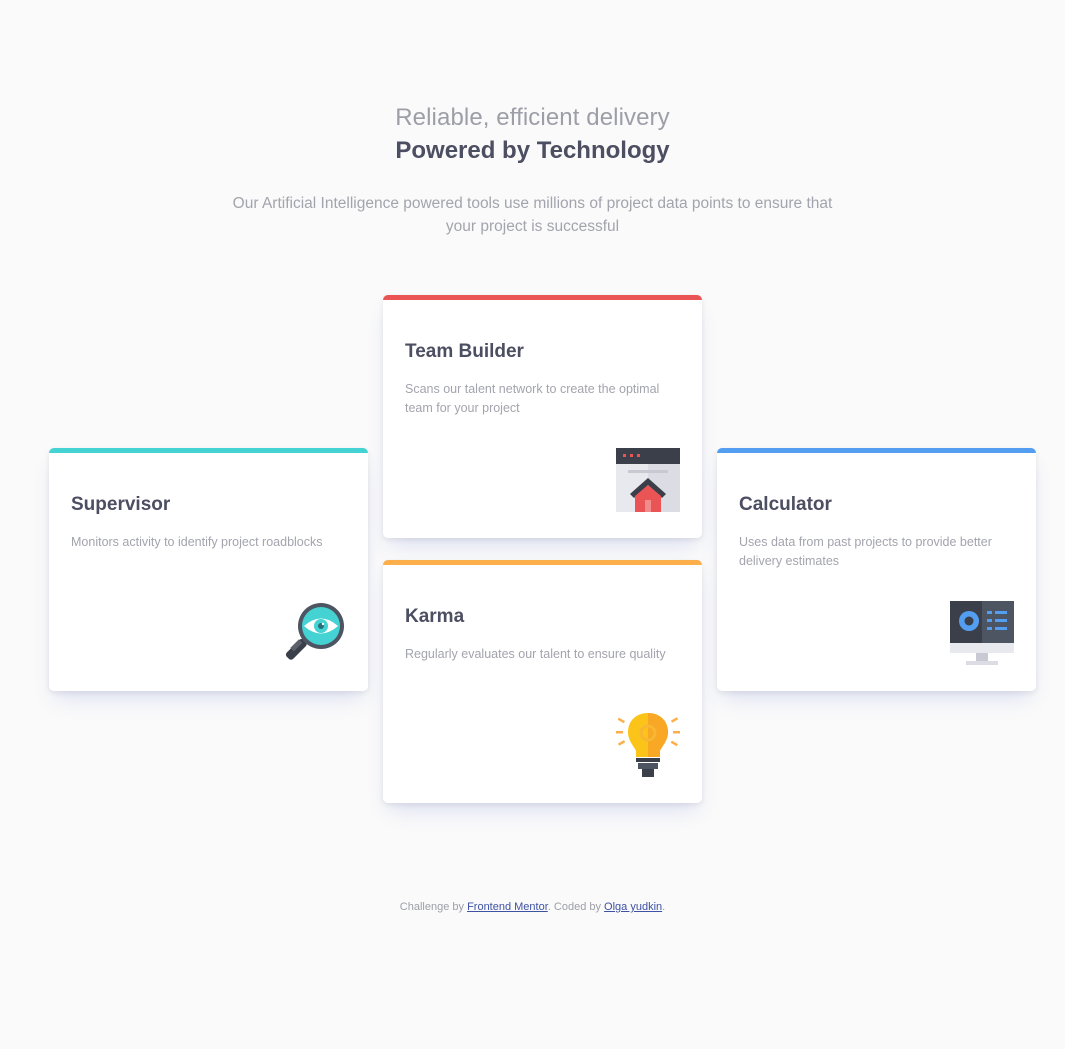 The image size is (1065, 1049). Describe the element at coordinates (633, 907) in the screenshot. I see `author-link: Olga yudkin` at that location.